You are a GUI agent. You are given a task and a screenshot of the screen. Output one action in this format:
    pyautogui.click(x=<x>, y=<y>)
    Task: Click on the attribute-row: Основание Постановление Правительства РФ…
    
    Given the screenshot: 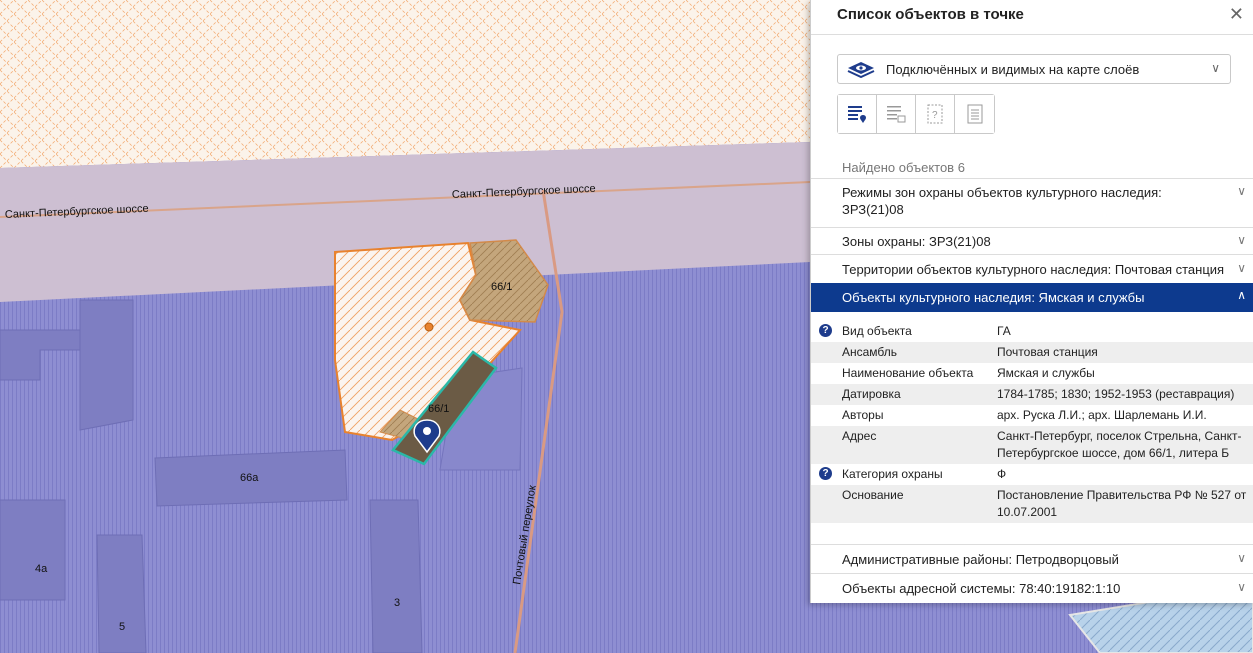 What is the action you would take?
    pyautogui.click(x=1032, y=504)
    